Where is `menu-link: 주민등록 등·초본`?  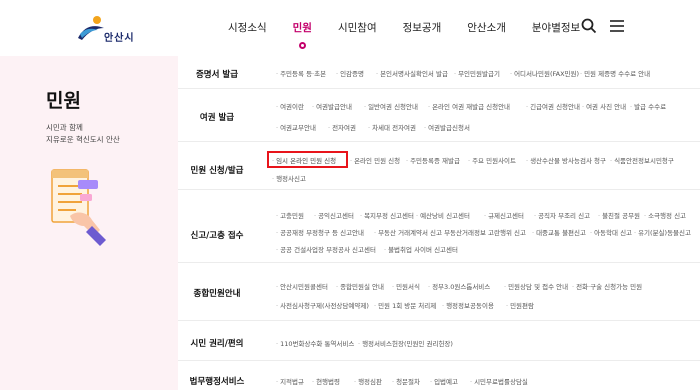 menu-link: 주민등록 등·초본 is located at coordinates (301, 73).